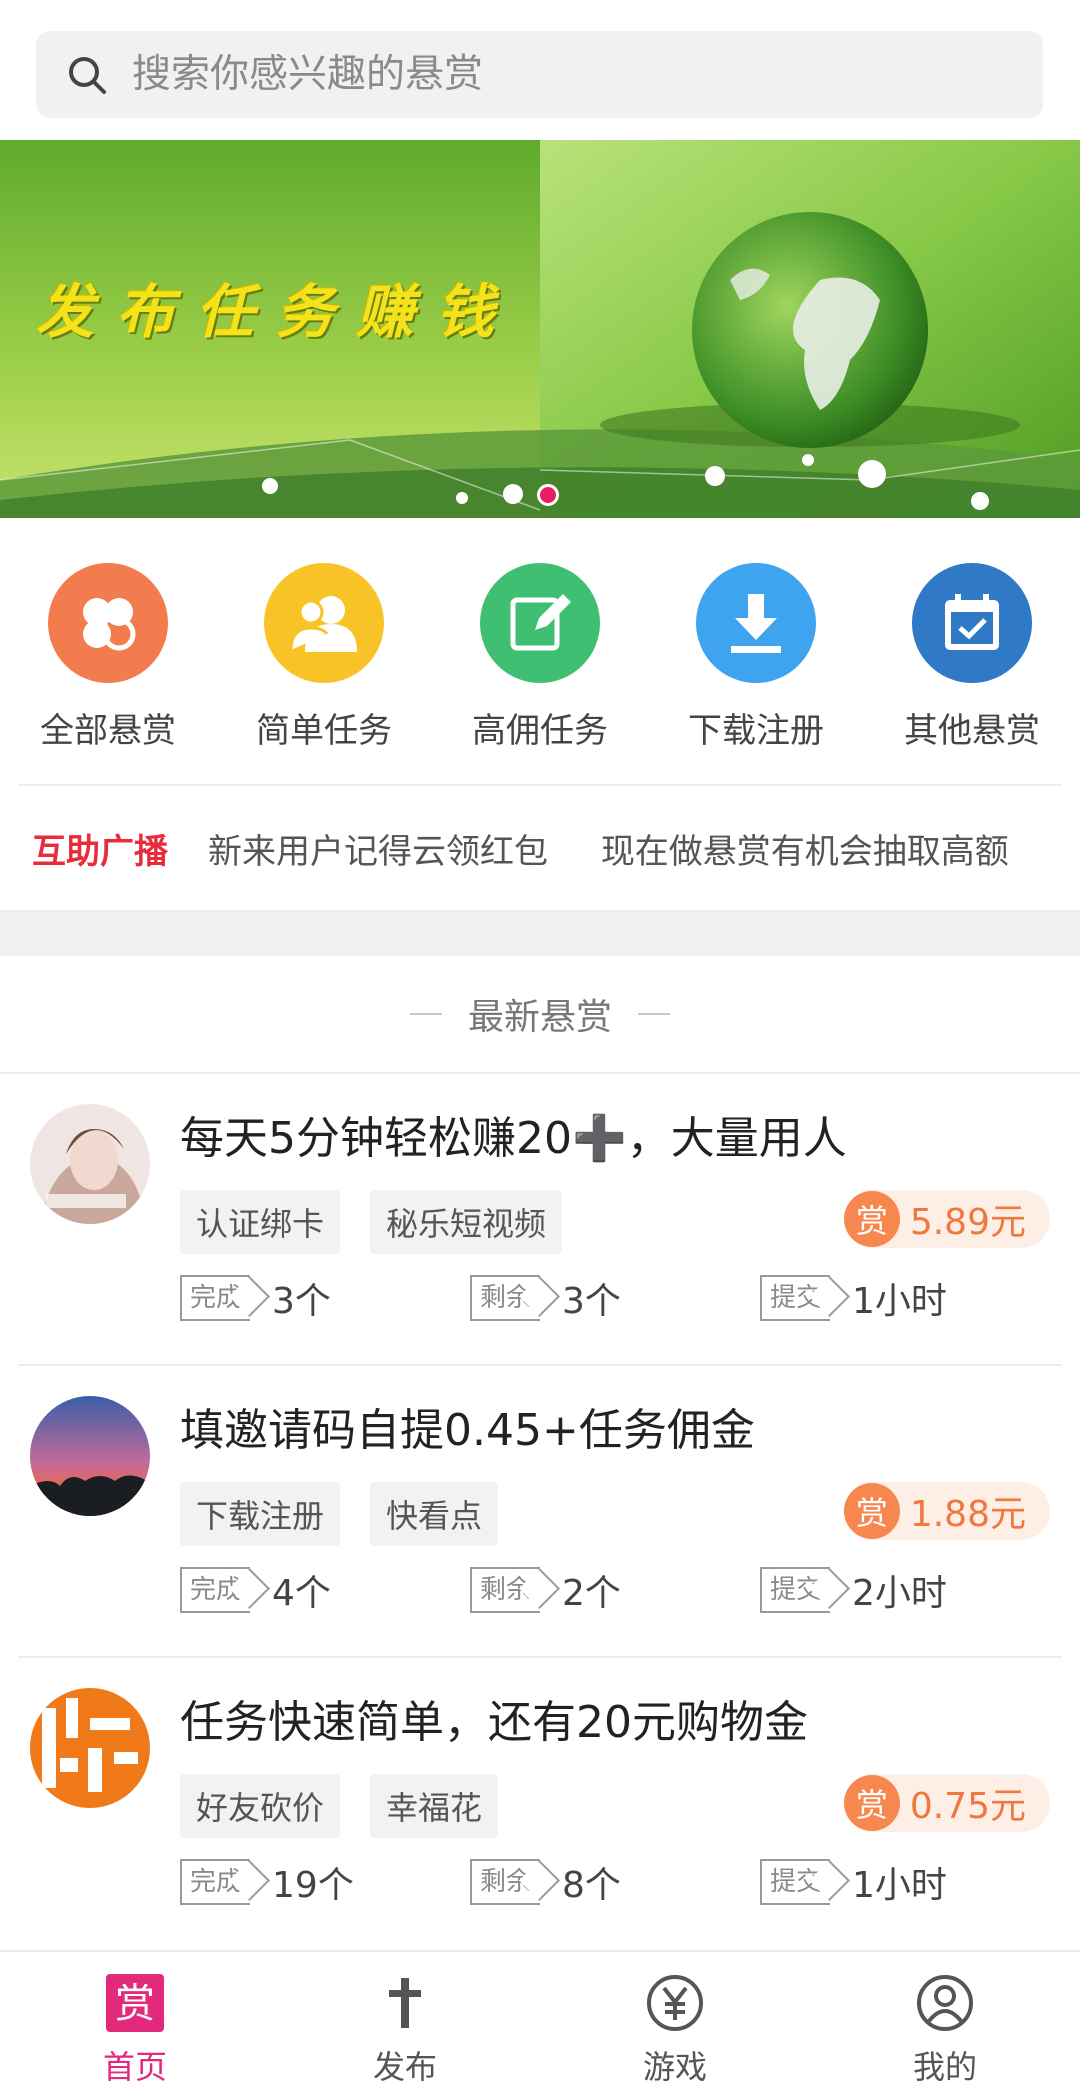 Image resolution: width=1080 pixels, height=2099 pixels. I want to click on nav-games: 游戏, so click(675, 2030).